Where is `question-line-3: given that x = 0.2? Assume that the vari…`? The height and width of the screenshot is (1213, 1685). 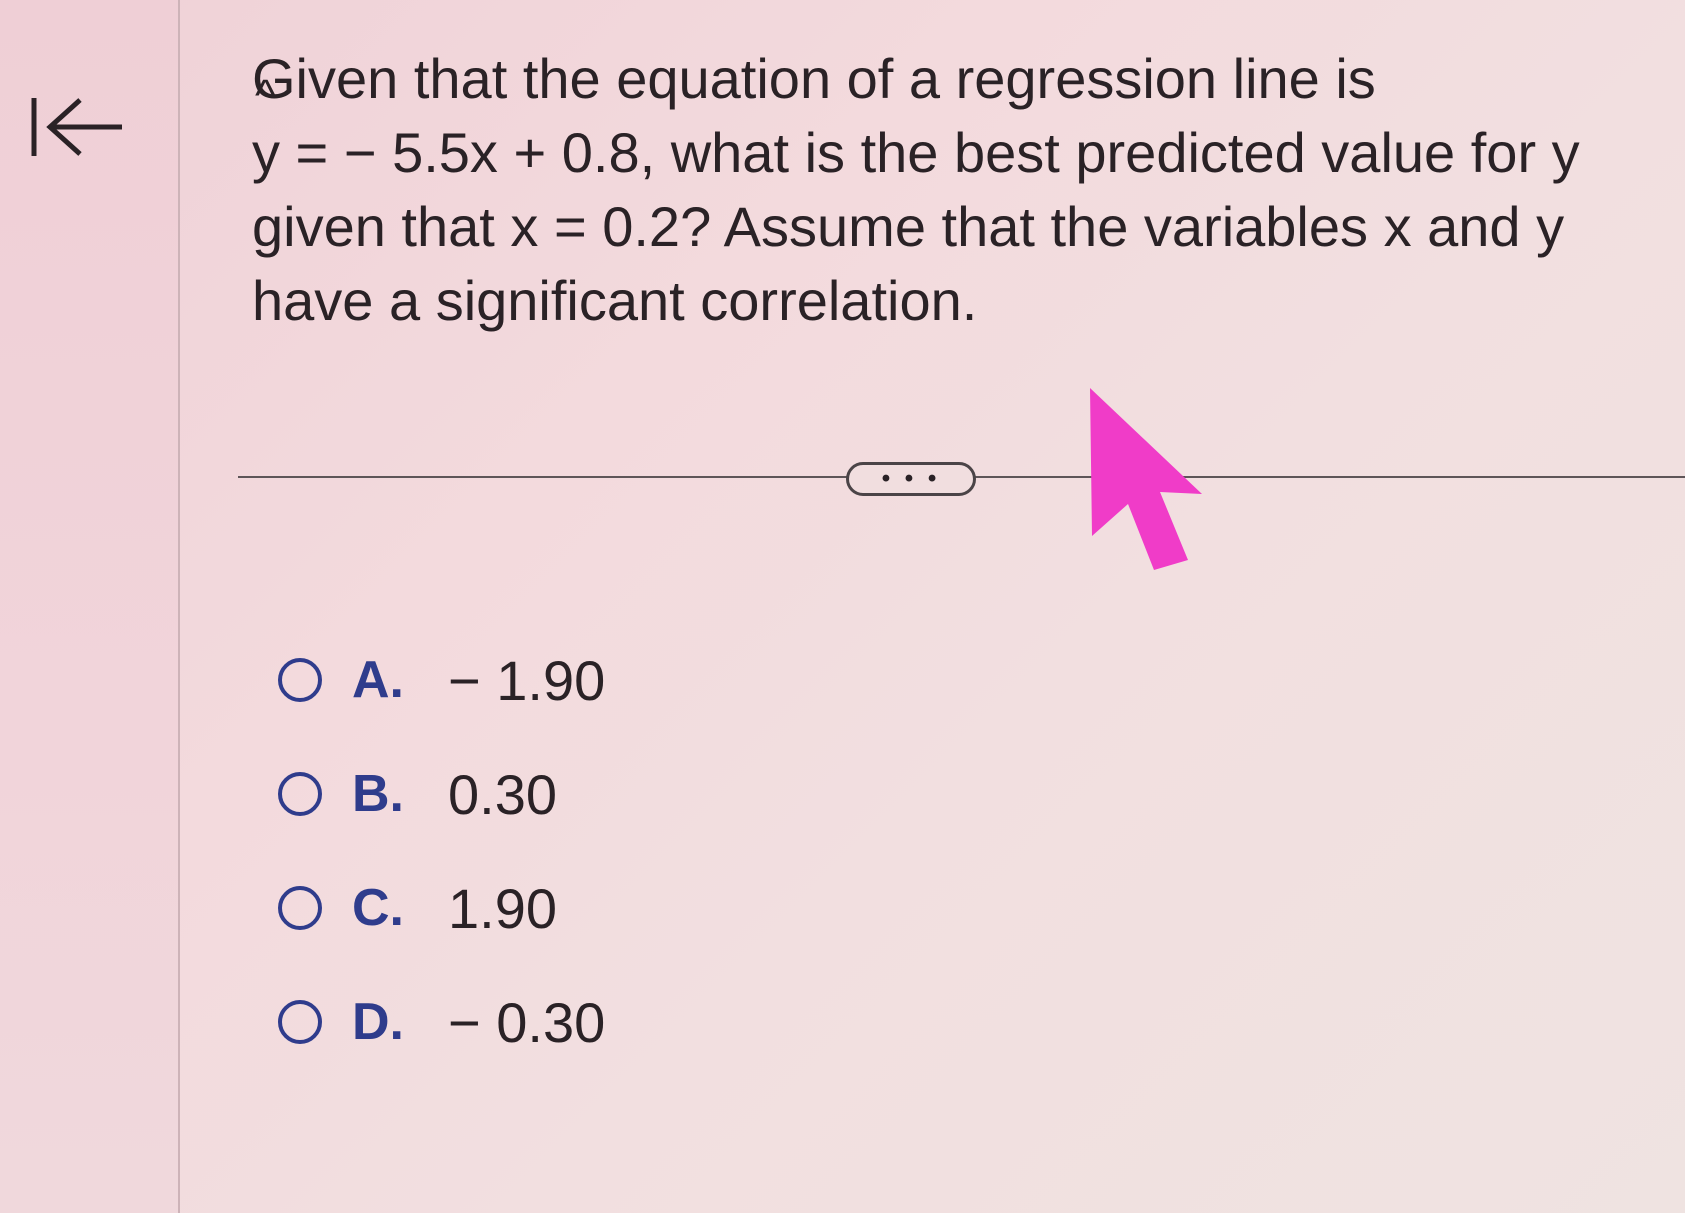
question-line-3: given that x = 0.2? Assume that the vari… is located at coordinates (908, 226).